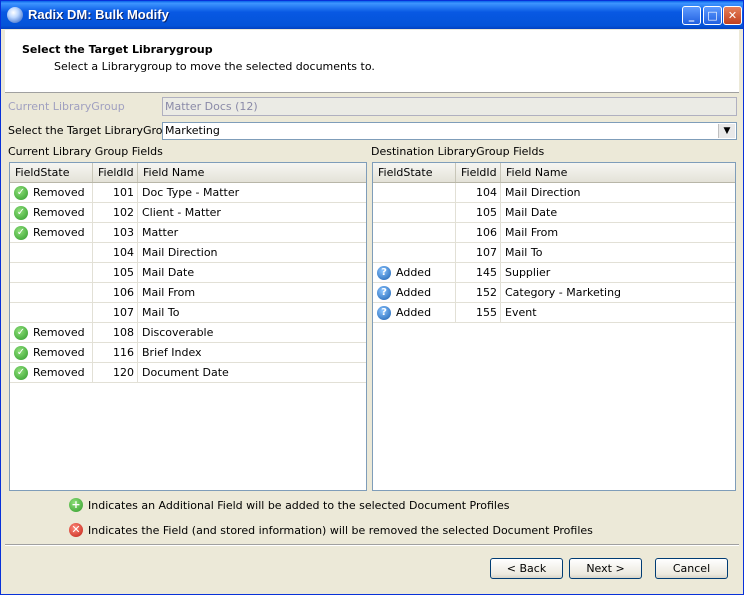 This screenshot has height=595, width=744. What do you see at coordinates (115, 332) in the screenshot?
I see `fieldid-cell: 108` at bounding box center [115, 332].